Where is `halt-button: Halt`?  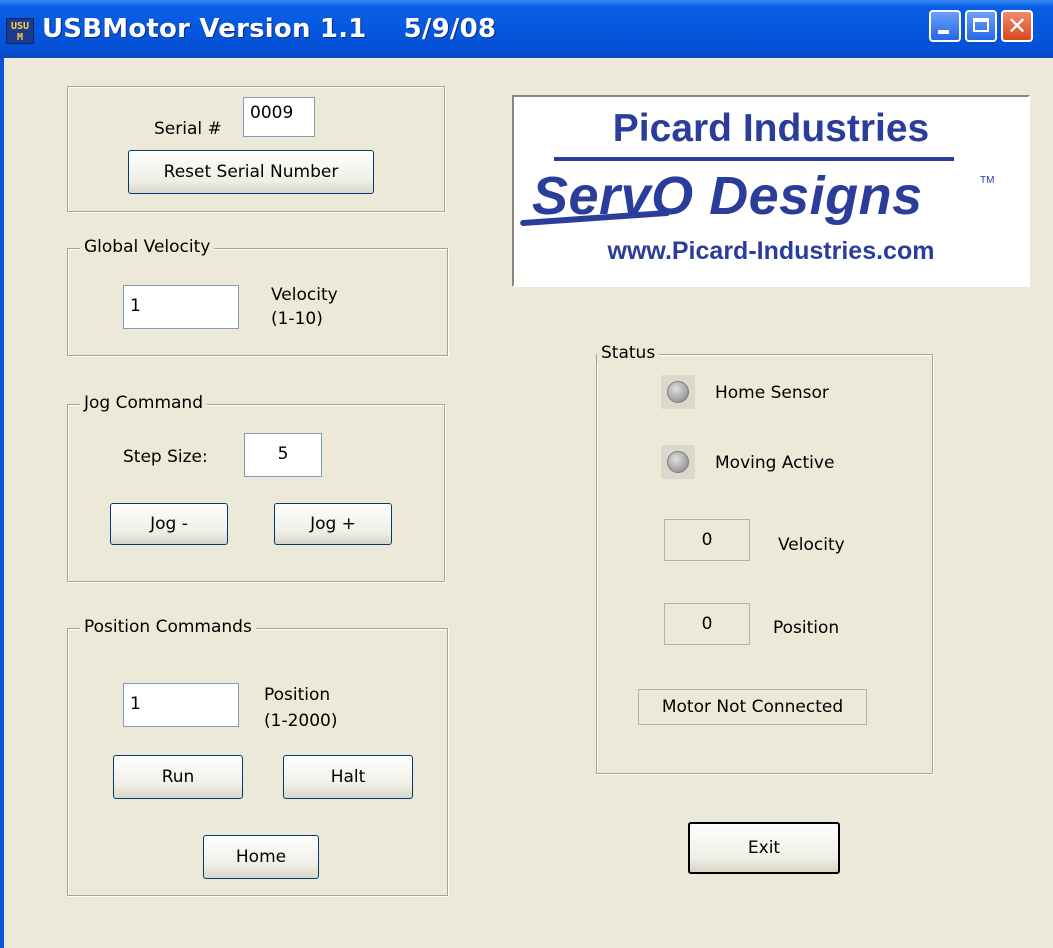
halt-button: Halt is located at coordinates (348, 777).